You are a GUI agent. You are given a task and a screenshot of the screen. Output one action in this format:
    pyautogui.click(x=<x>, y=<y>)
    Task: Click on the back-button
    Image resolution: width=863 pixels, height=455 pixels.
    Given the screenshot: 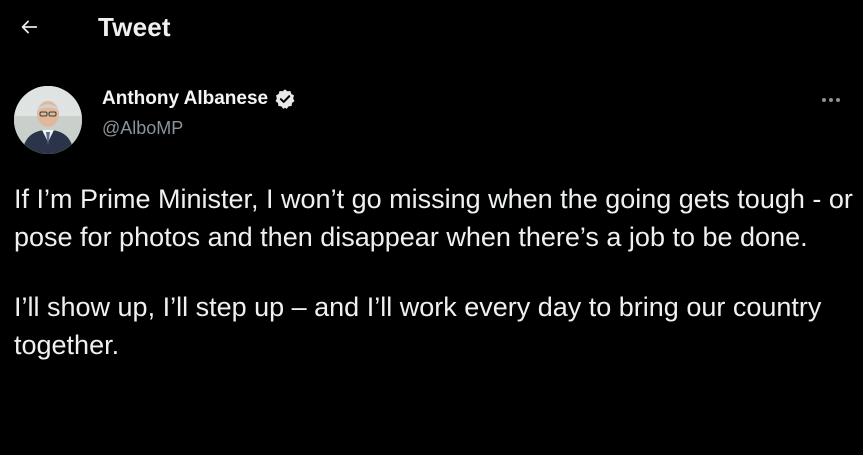 What is the action you would take?
    pyautogui.click(x=29, y=29)
    